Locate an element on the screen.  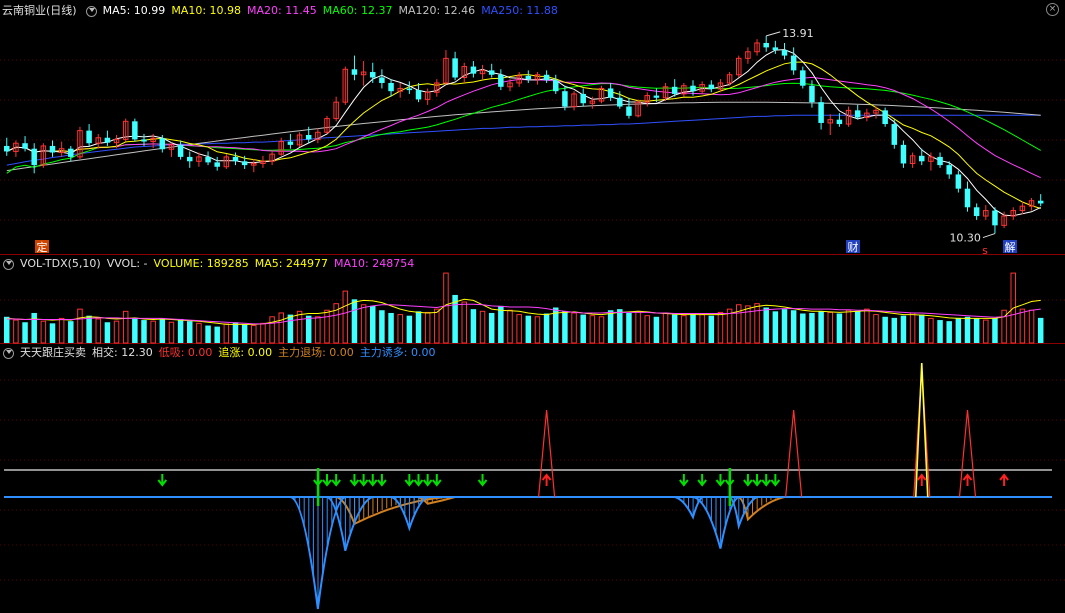
marker-s: s is located at coordinates (985, 250).